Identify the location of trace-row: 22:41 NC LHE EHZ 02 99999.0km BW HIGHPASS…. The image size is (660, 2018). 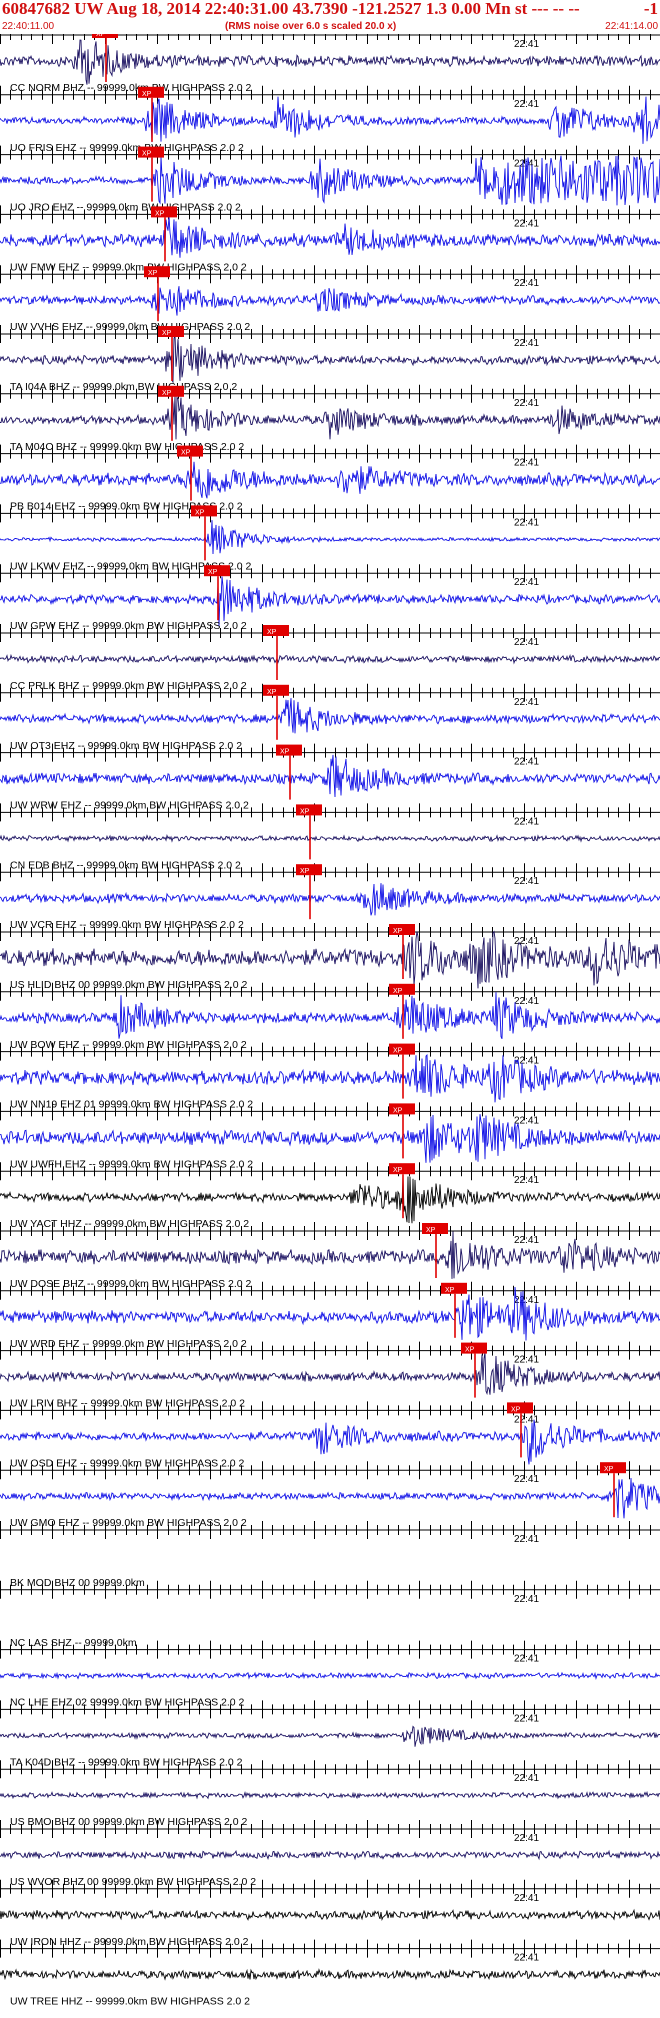
(330, 1674).